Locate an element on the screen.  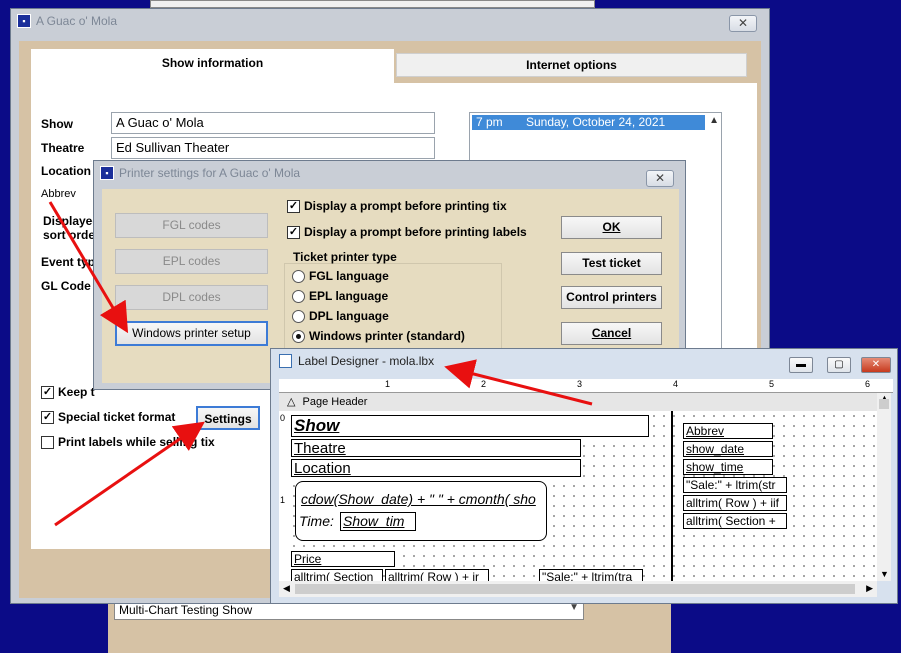
special-ticket-checkbox: ✓ Special ticket format is located at coordinates (108, 417).